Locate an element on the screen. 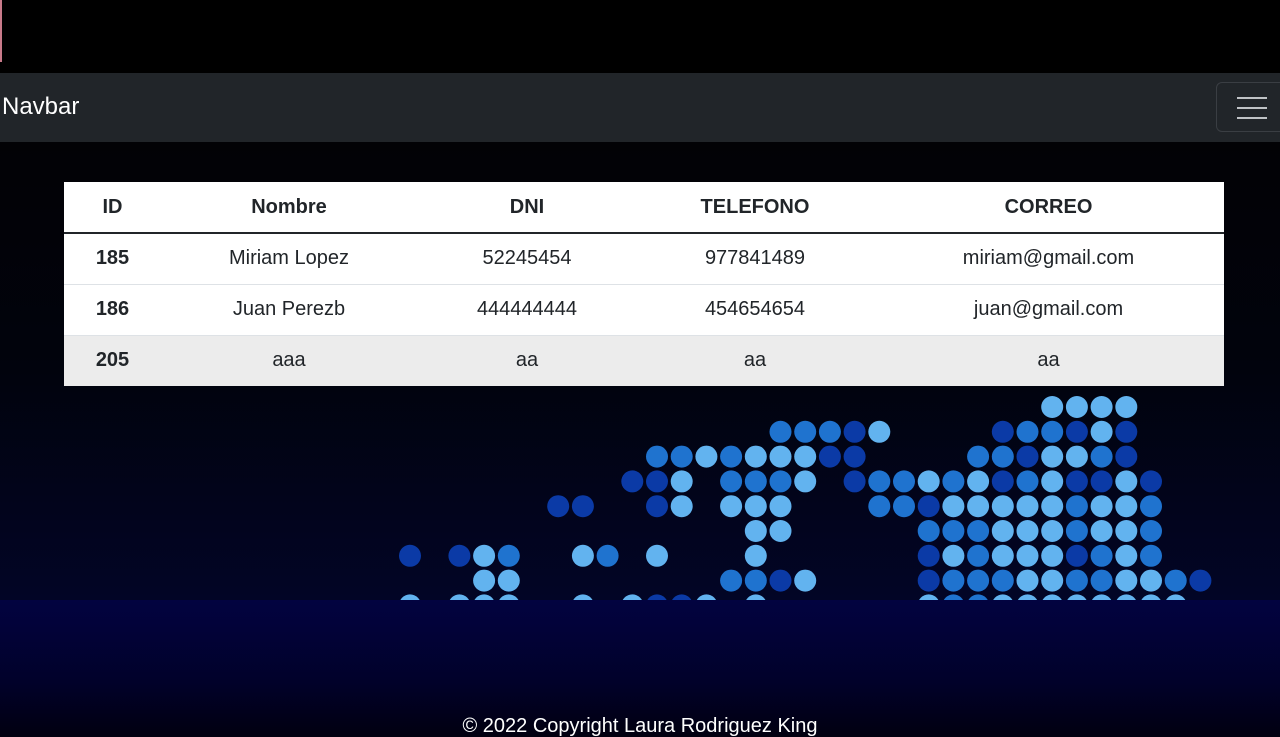  header-nombre: Nombre is located at coordinates (289, 208).